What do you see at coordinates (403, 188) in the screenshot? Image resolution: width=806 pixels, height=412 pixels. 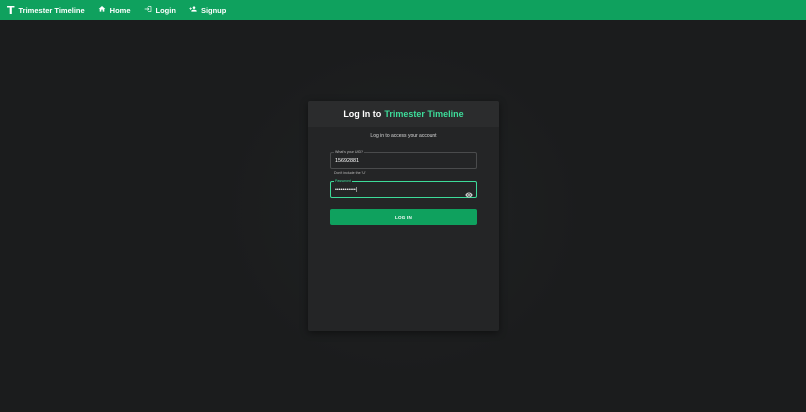 I see `password-input: Password •••••••••••|` at bounding box center [403, 188].